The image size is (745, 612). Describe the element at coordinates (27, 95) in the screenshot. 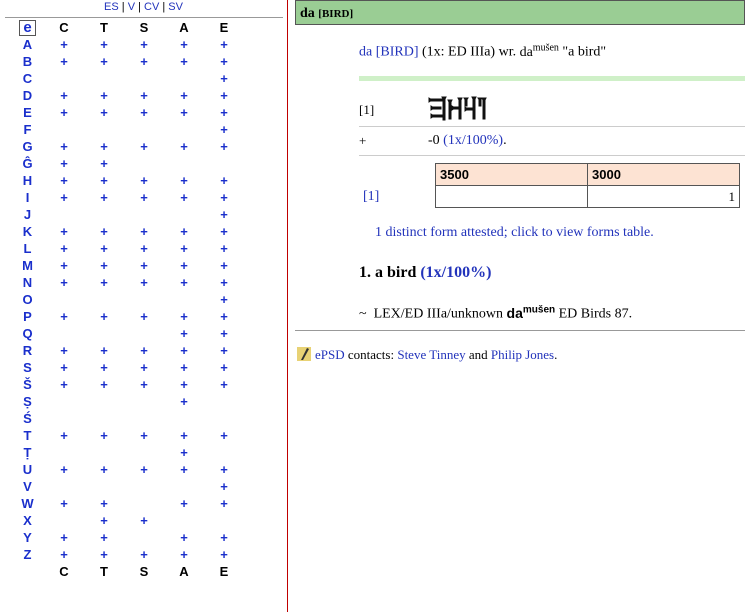

I see `letter-link: D` at that location.